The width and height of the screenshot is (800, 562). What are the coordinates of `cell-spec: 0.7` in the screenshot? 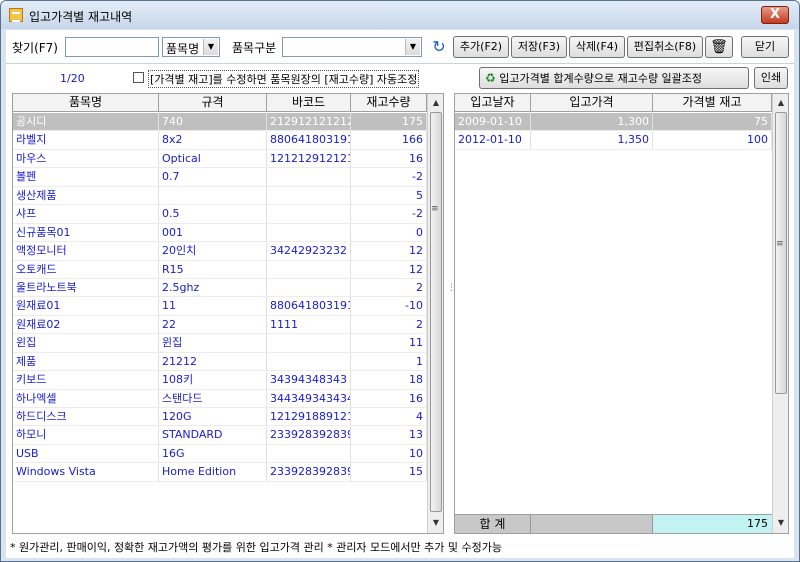 It's located at (213, 177).